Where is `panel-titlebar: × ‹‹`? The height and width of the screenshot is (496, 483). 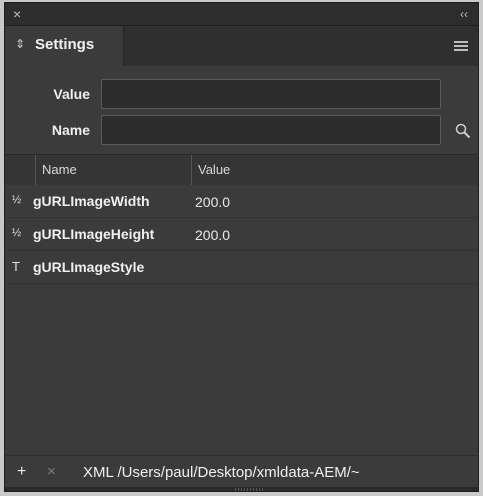 panel-titlebar: × ‹‹ is located at coordinates (241, 14).